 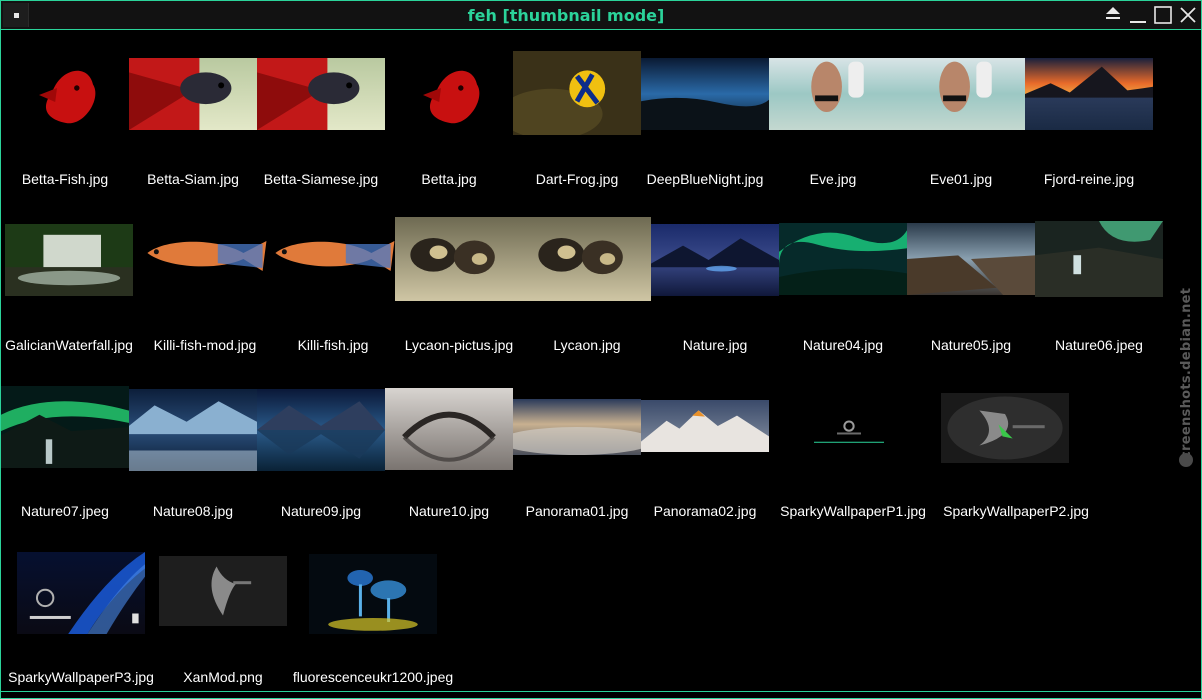 What do you see at coordinates (1016, 511) in the screenshot?
I see `thumbnail-filename: SparkyWallpaperP2.jpg` at bounding box center [1016, 511].